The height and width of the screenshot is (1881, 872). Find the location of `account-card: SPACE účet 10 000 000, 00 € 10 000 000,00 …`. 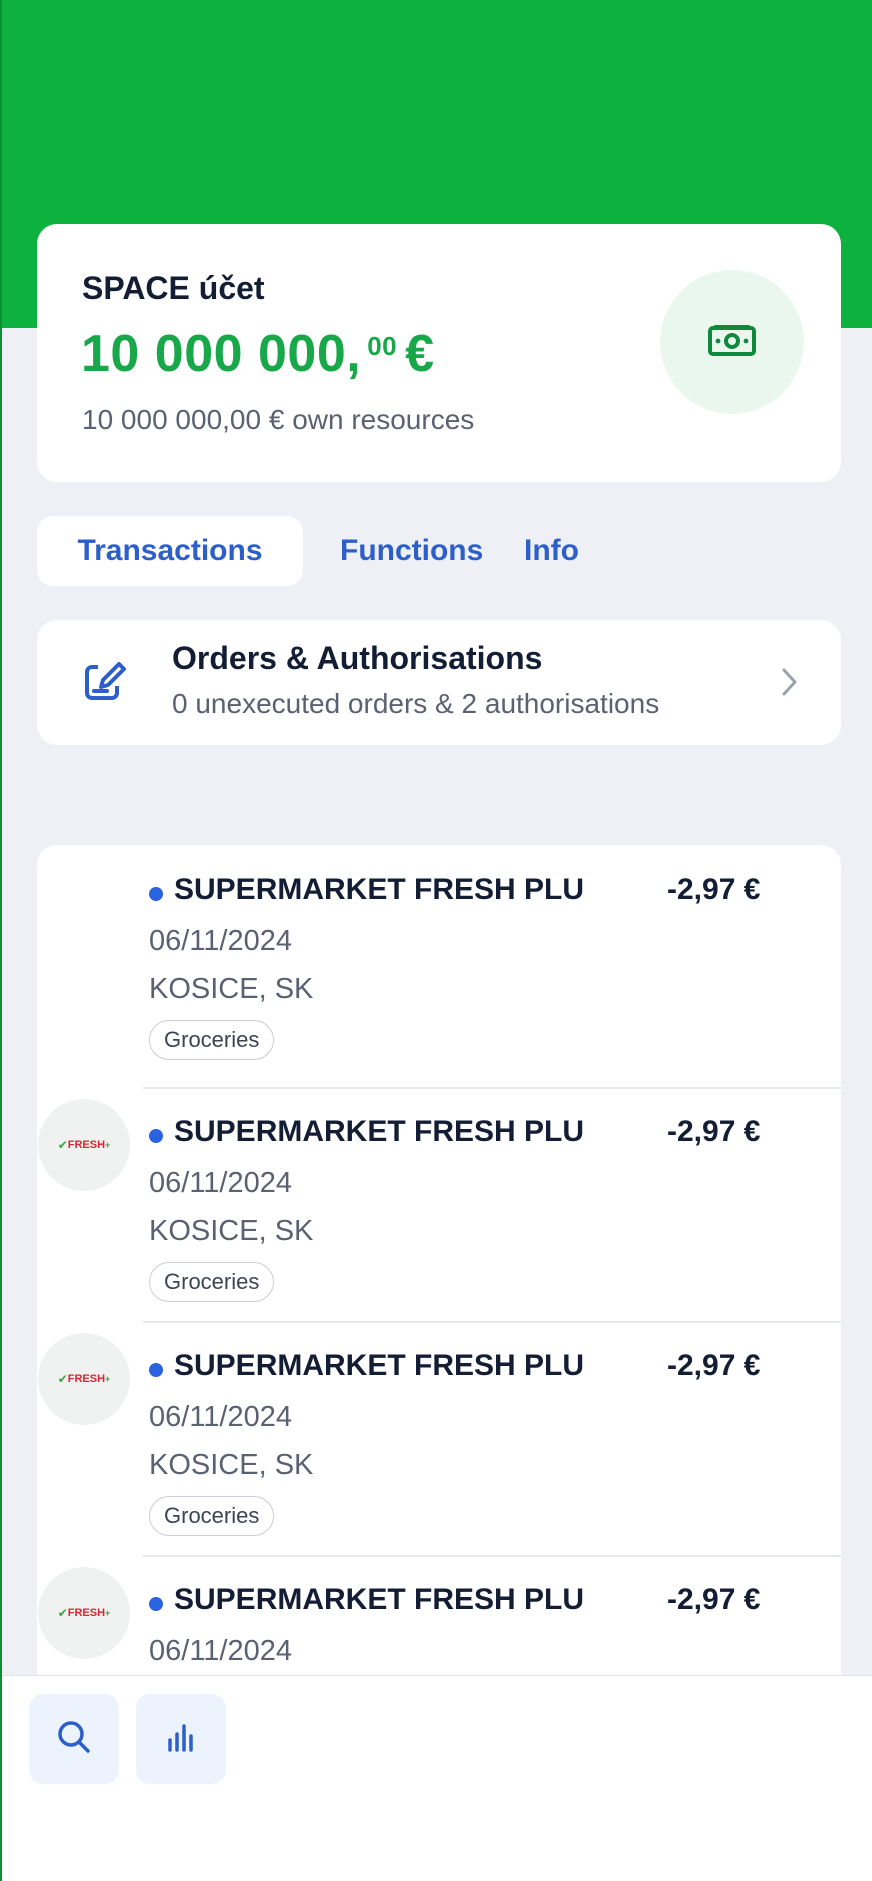

account-card: SPACE účet 10 000 000, 00 € 10 000 000,00 … is located at coordinates (439, 353).